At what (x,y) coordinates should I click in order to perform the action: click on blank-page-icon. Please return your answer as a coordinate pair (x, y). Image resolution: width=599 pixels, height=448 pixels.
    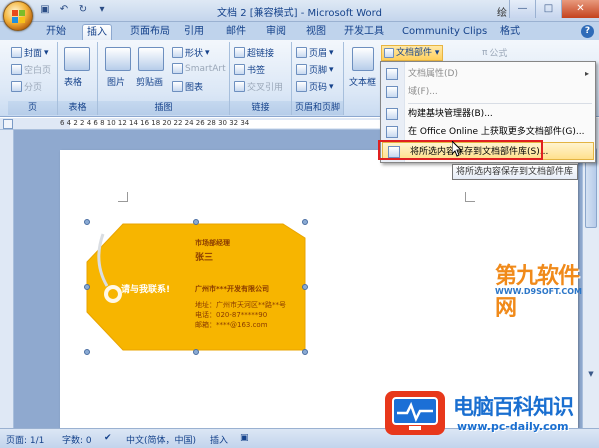
    Looking at the image, I should click on (16, 69).